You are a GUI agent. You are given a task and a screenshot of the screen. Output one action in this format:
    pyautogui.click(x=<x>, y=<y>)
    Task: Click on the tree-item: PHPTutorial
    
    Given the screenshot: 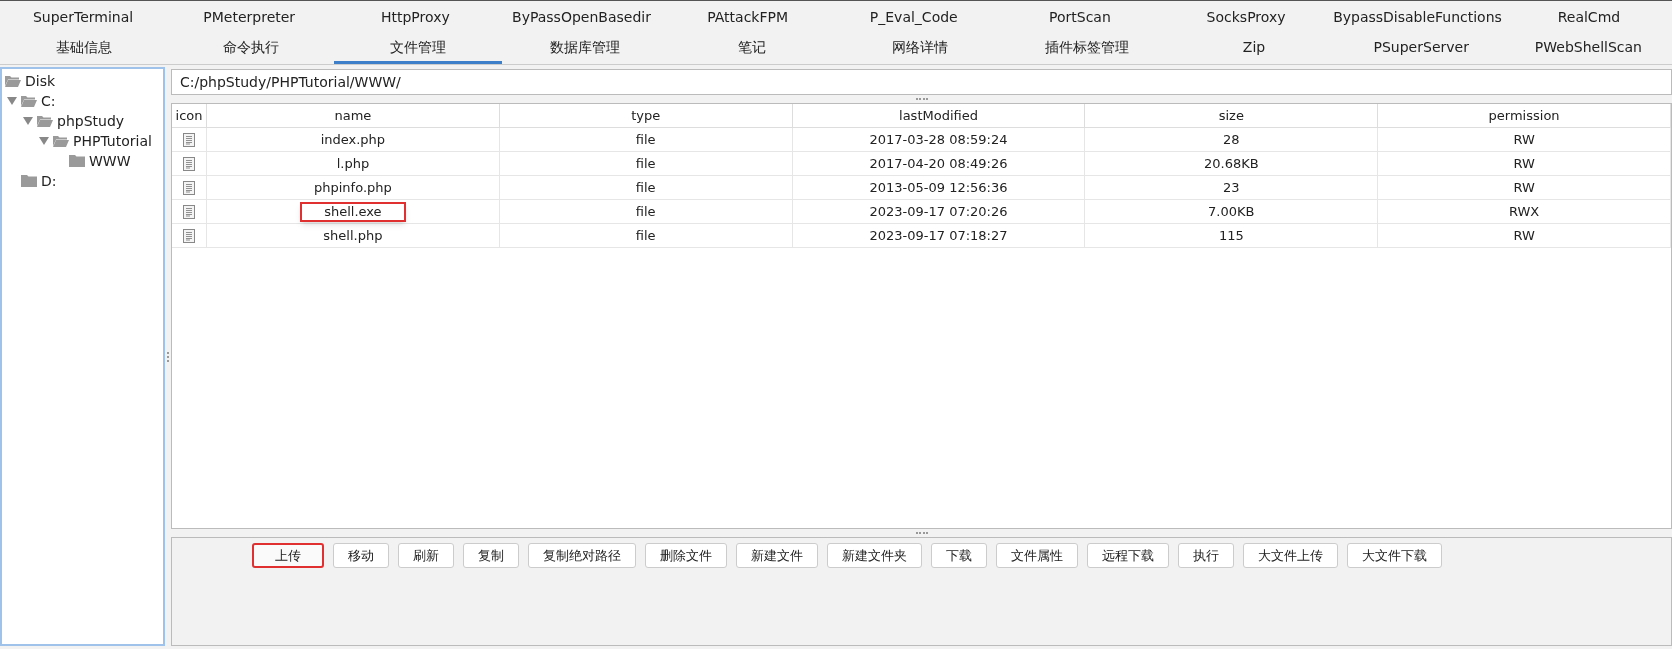 What is the action you would take?
    pyautogui.click(x=112, y=141)
    